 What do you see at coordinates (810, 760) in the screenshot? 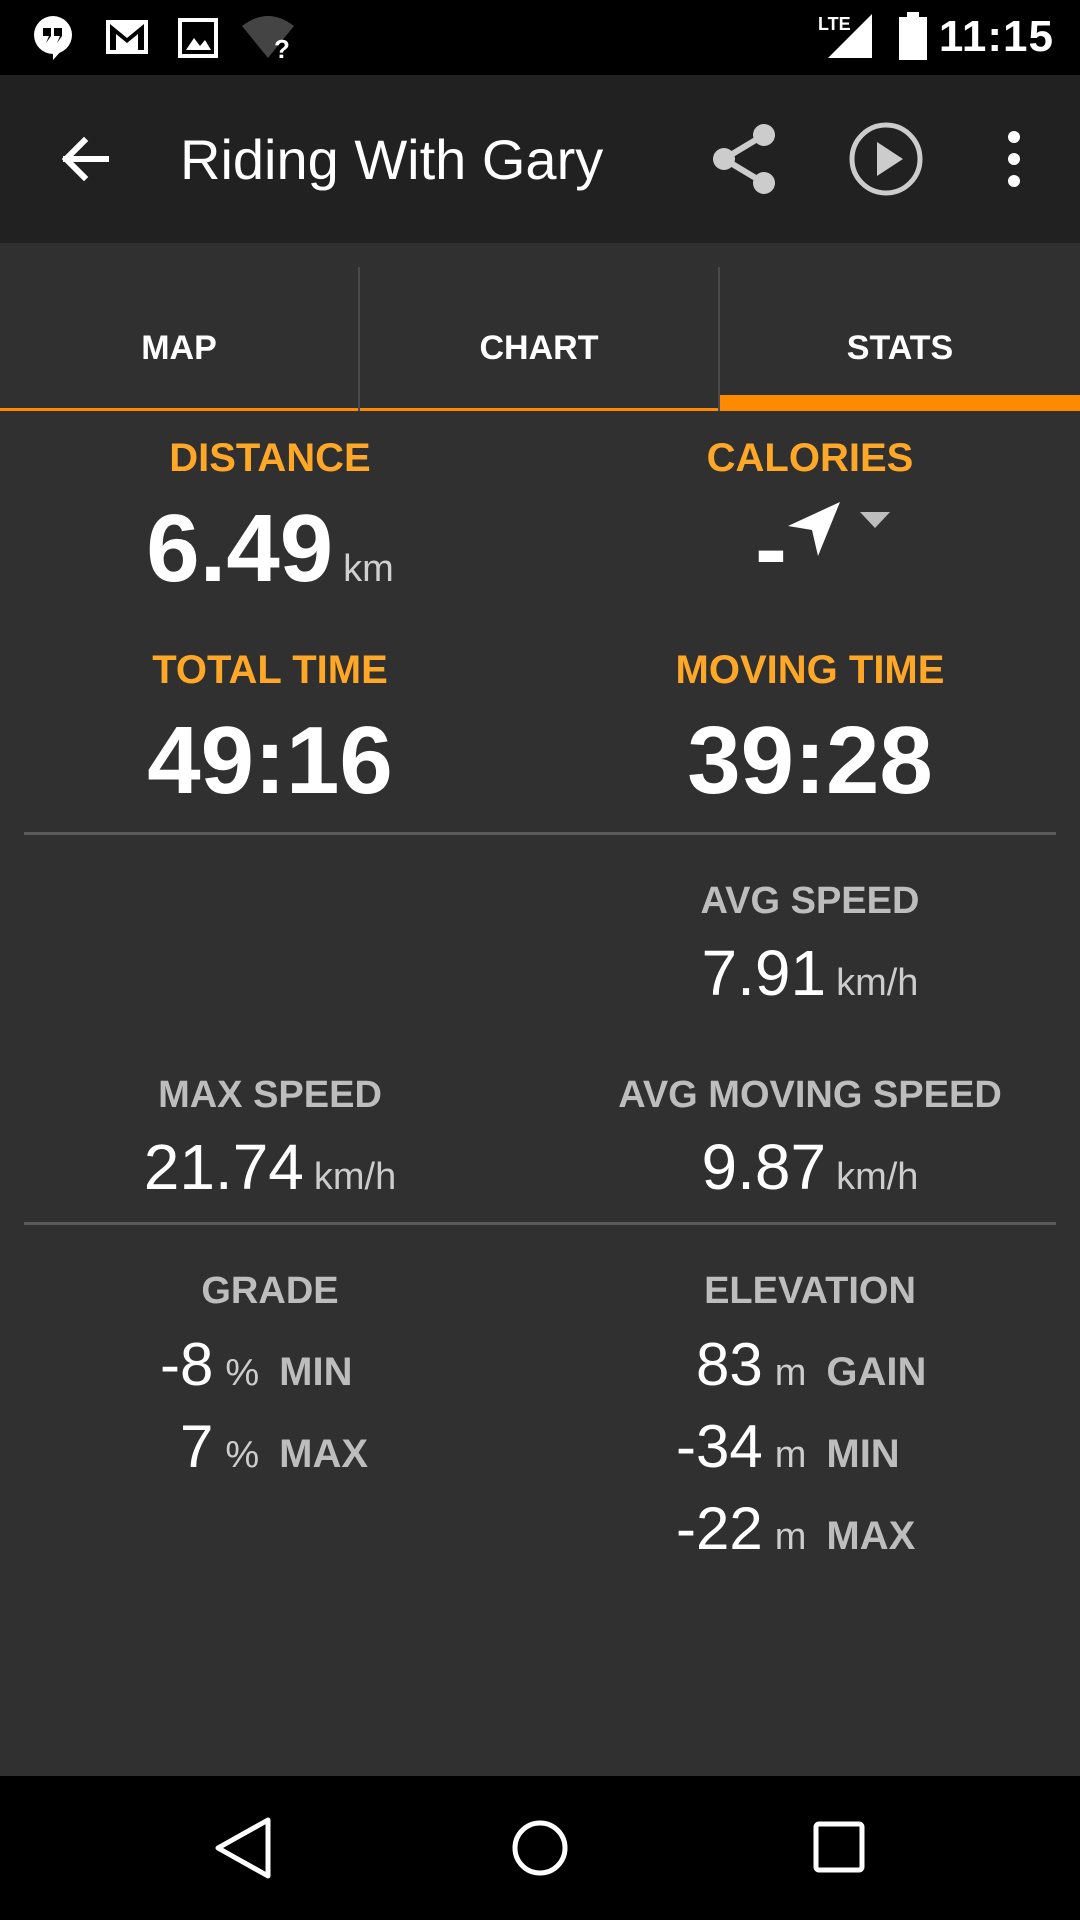
I see `moving-time-value: 39:28` at bounding box center [810, 760].